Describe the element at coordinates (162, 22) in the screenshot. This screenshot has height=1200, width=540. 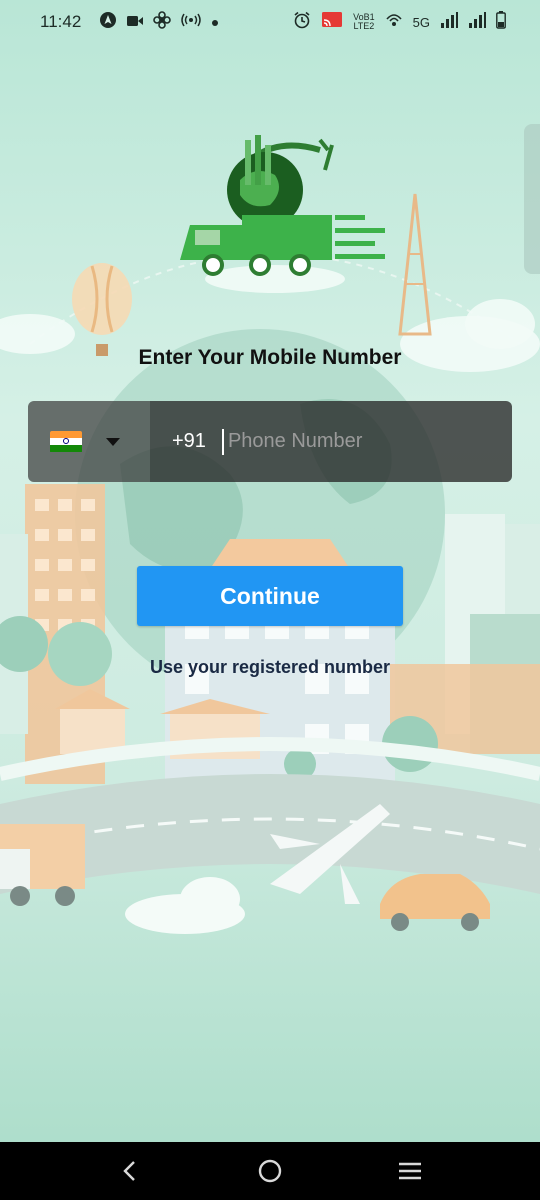
I see `fan-icon` at that location.